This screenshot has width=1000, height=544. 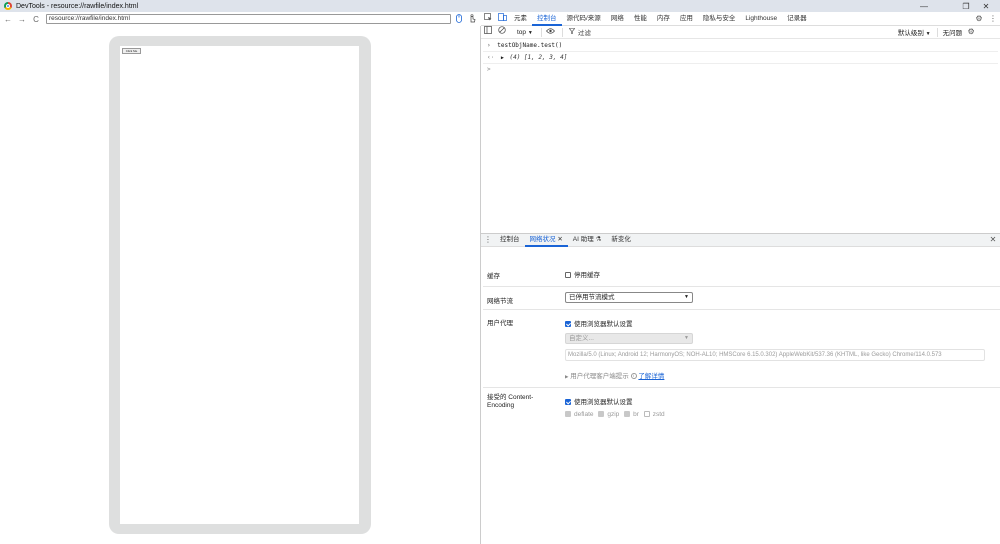 What do you see at coordinates (510, 240) in the screenshot?
I see `drawer-tab-console: 控制台` at bounding box center [510, 240].